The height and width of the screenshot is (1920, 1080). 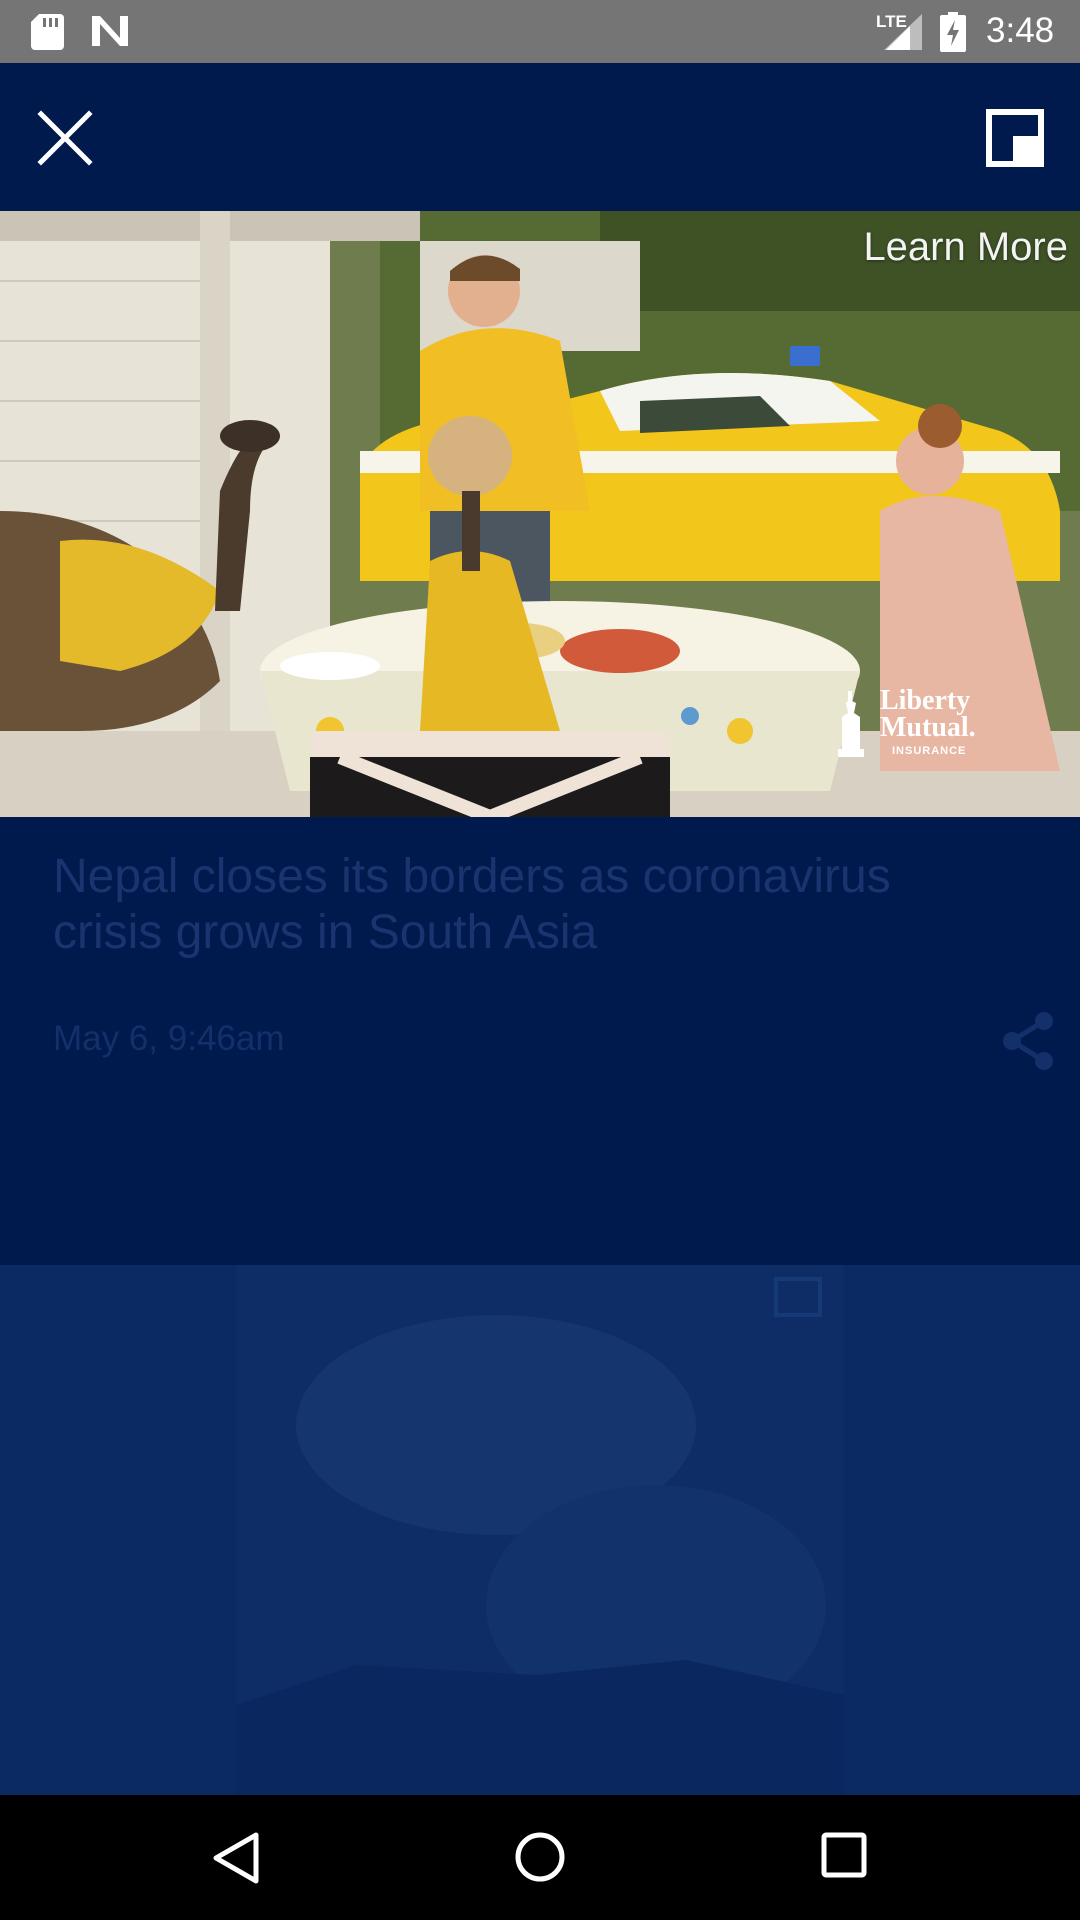 I want to click on clock: 3:48, so click(x=1020, y=30).